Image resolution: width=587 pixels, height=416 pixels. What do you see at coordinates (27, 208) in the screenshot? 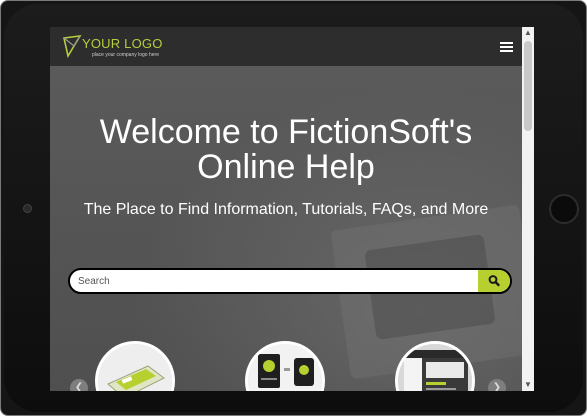
I see `camera-icon` at bounding box center [27, 208].